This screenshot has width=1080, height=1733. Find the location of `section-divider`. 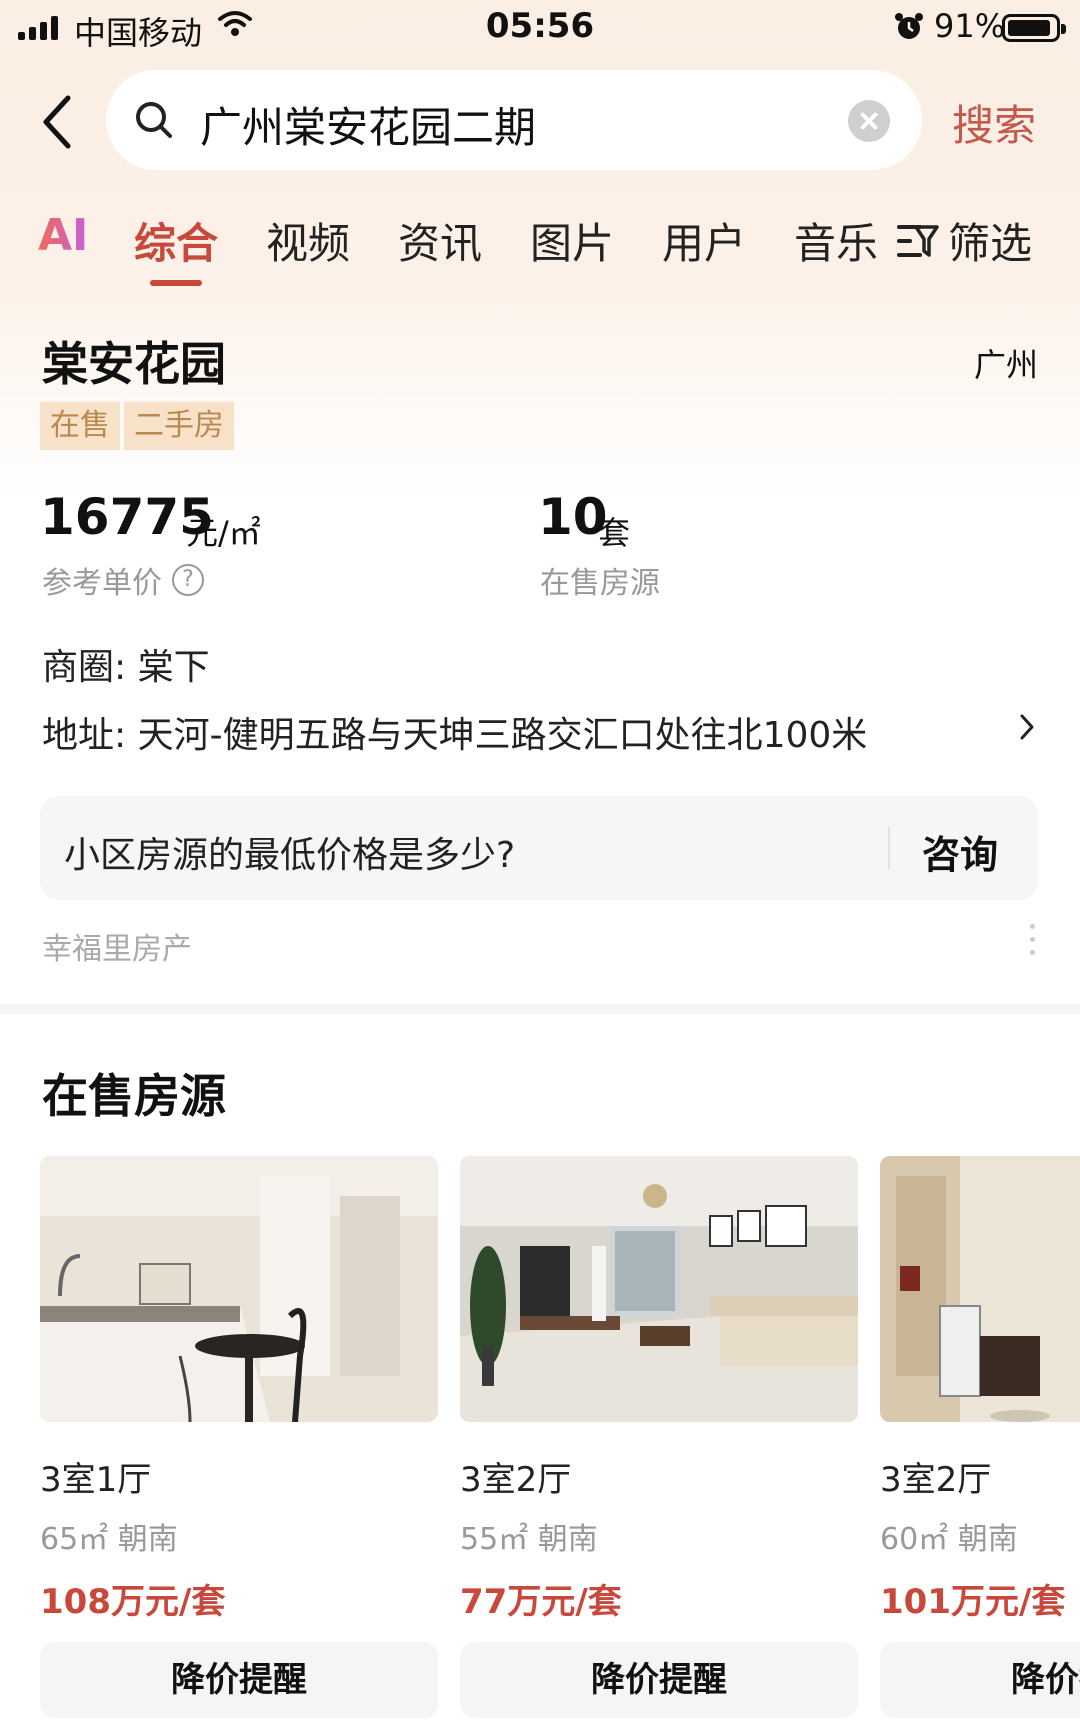

section-divider is located at coordinates (540, 1009).